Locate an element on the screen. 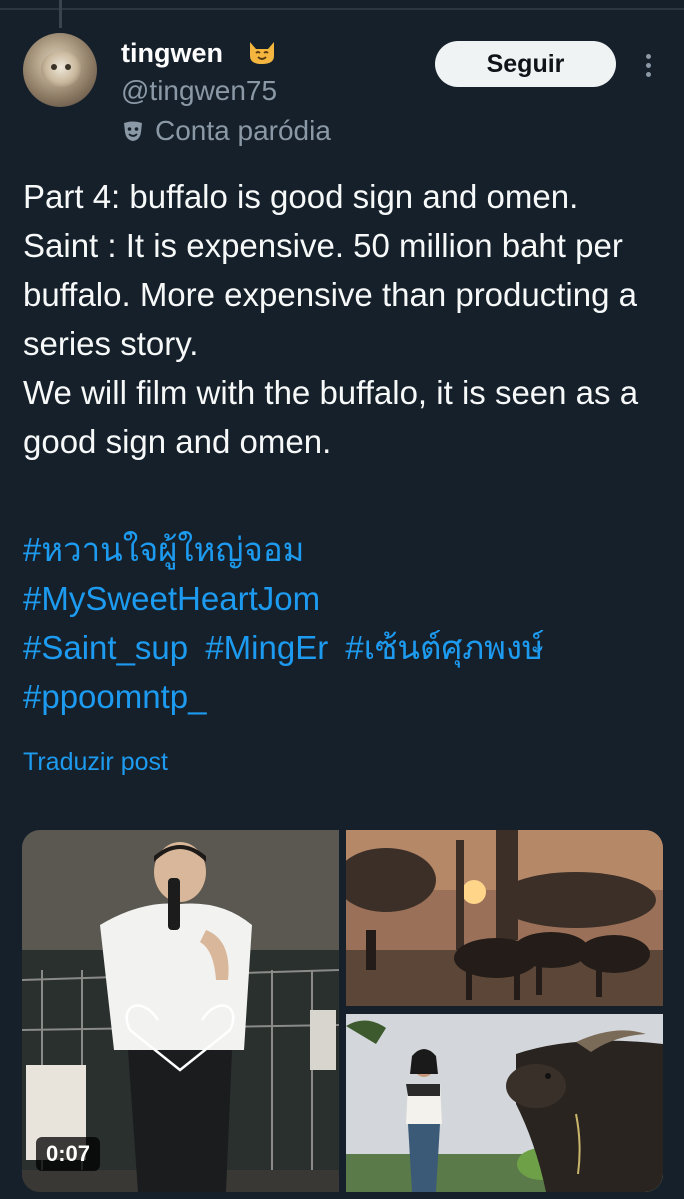 The width and height of the screenshot is (684, 1199). video-duration-badge: 0:07 is located at coordinates (68, 1154).